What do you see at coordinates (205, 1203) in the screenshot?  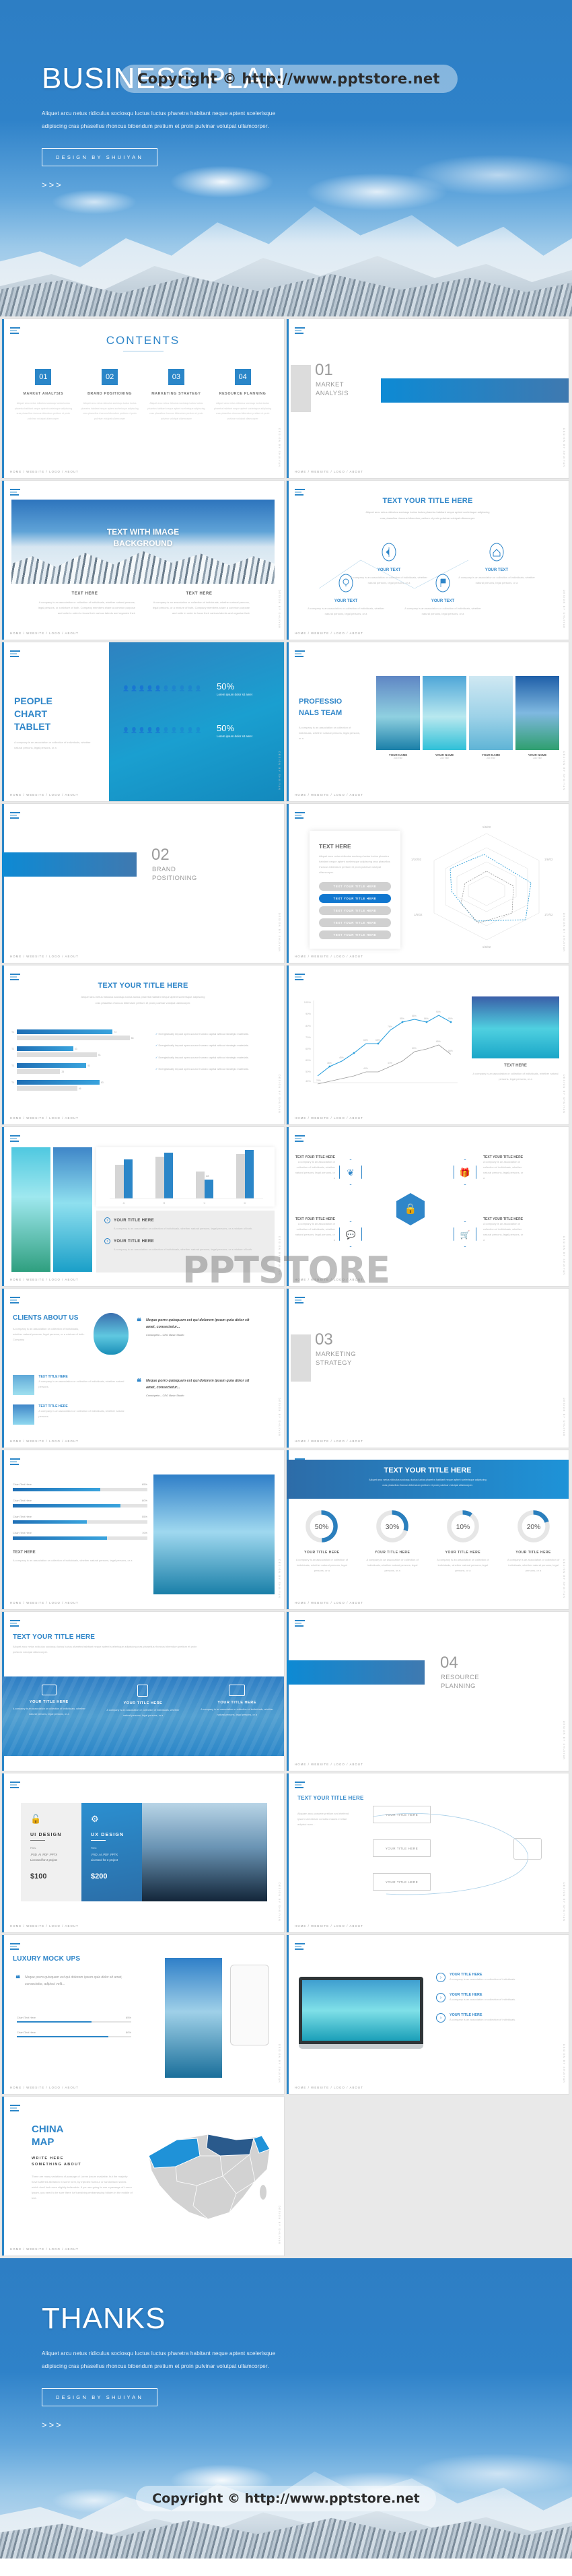 I see `svg-text: C` at bounding box center [205, 1203].